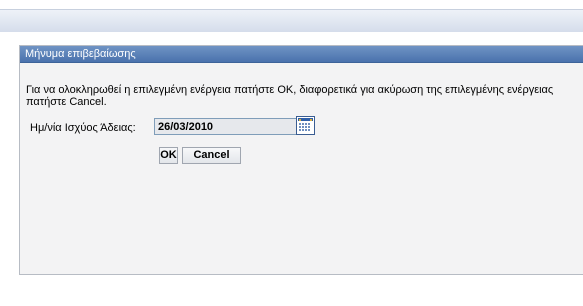 The image size is (583, 306). What do you see at coordinates (234, 126) in the screenshot?
I see `license-date-input` at bounding box center [234, 126].